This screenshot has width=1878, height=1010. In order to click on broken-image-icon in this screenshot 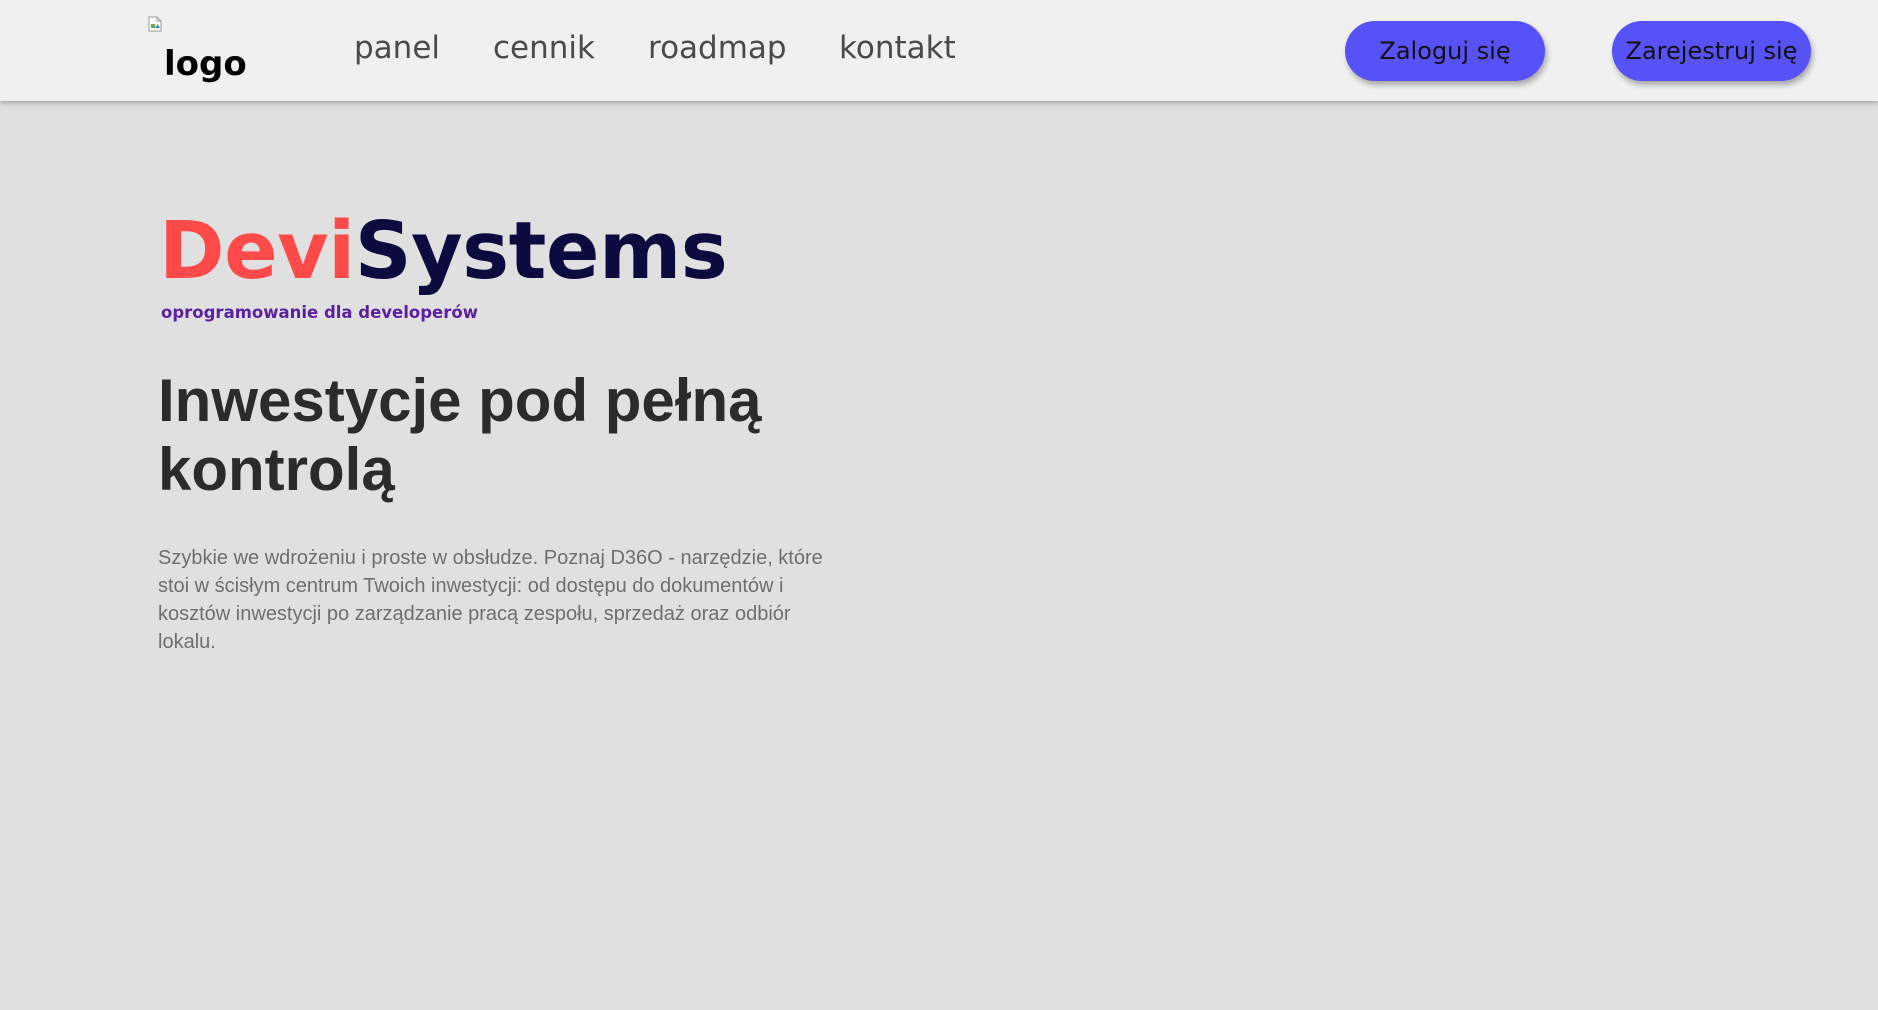, I will do `click(155, 24)`.